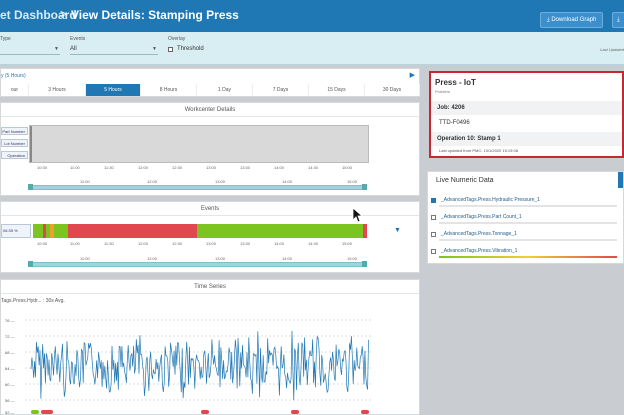 The width and height of the screenshot is (624, 415). I want to click on range-option: our, so click(15, 90).